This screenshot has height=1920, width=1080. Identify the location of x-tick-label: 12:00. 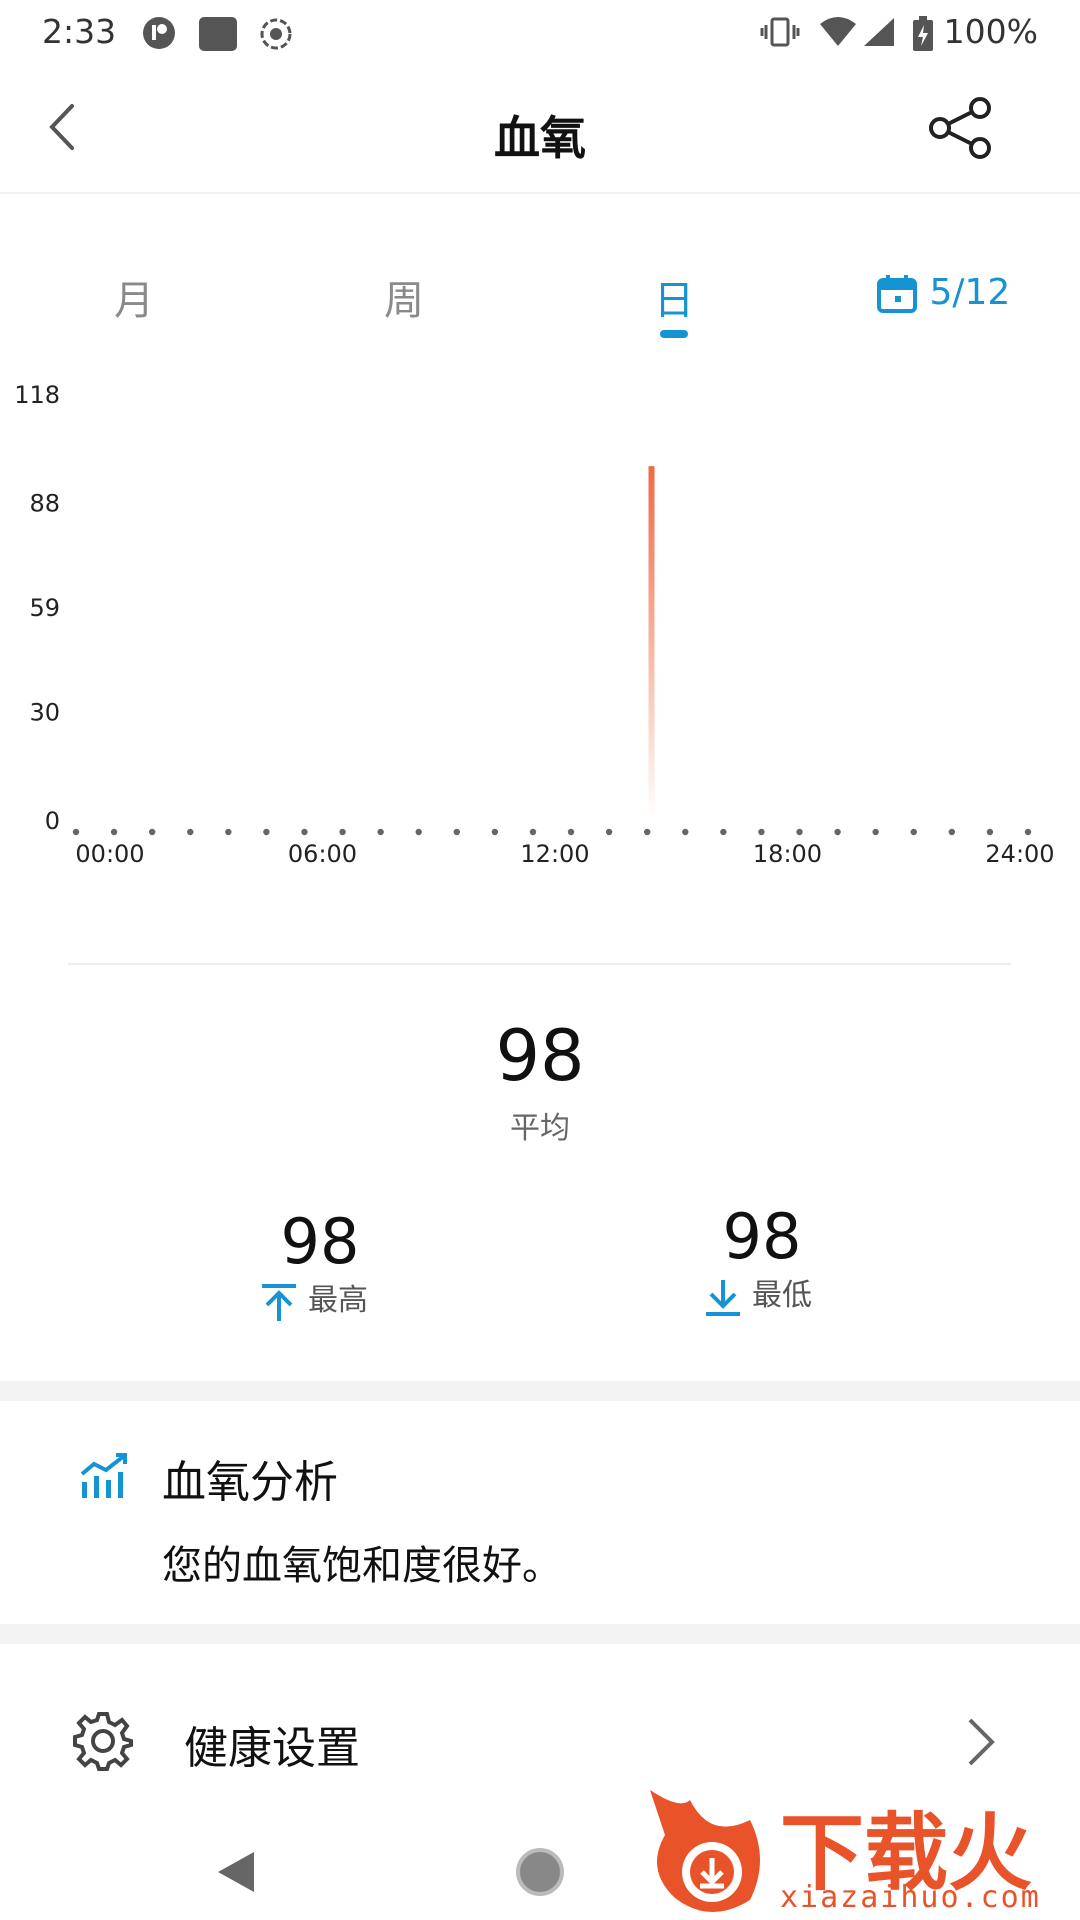
(554, 854).